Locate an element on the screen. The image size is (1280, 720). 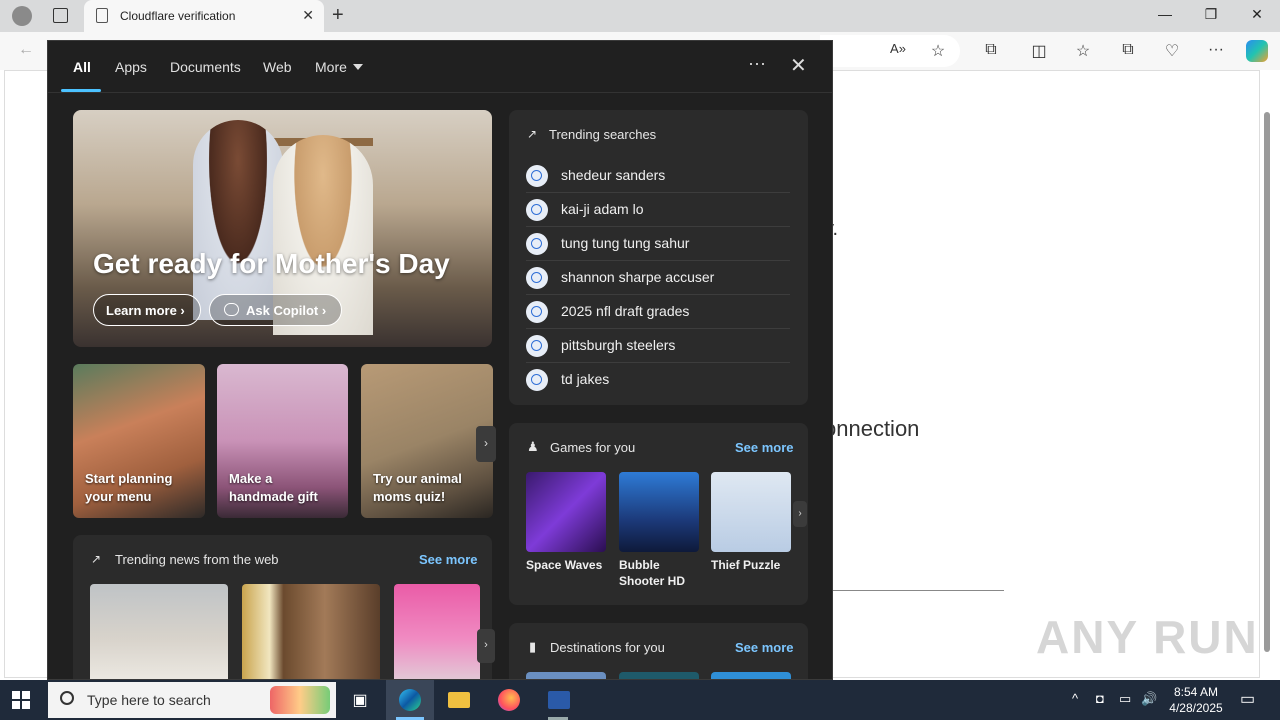
meet-now-icon: ◘ is located at coordinates (1100, 698).